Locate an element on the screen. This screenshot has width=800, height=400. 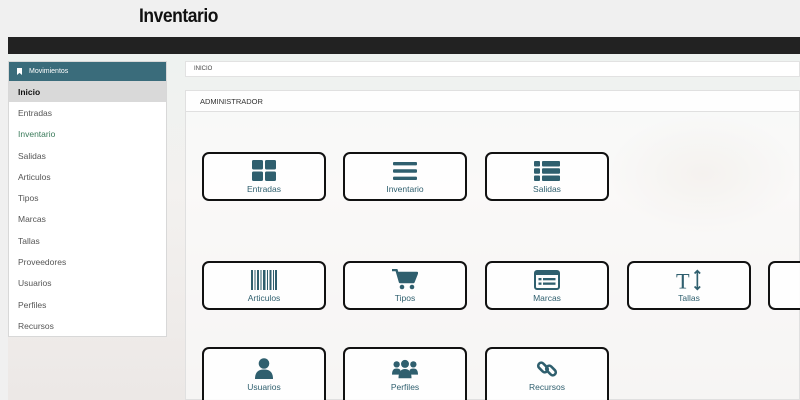
barcode-icon is located at coordinates (264, 280).